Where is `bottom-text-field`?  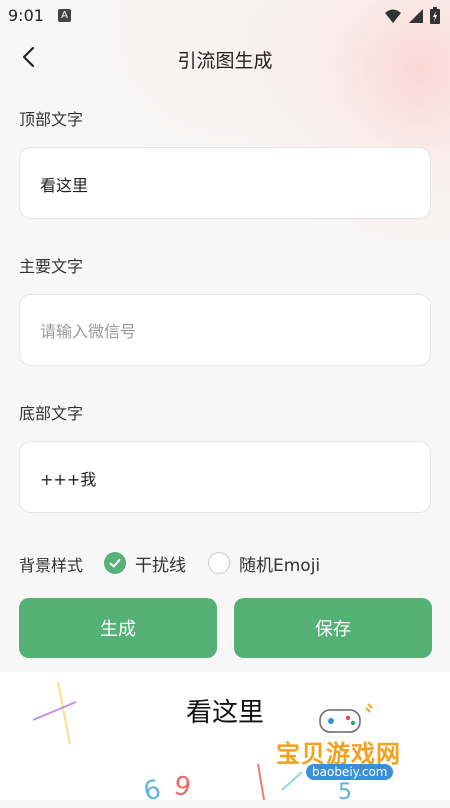
bottom-text-field is located at coordinates (225, 477).